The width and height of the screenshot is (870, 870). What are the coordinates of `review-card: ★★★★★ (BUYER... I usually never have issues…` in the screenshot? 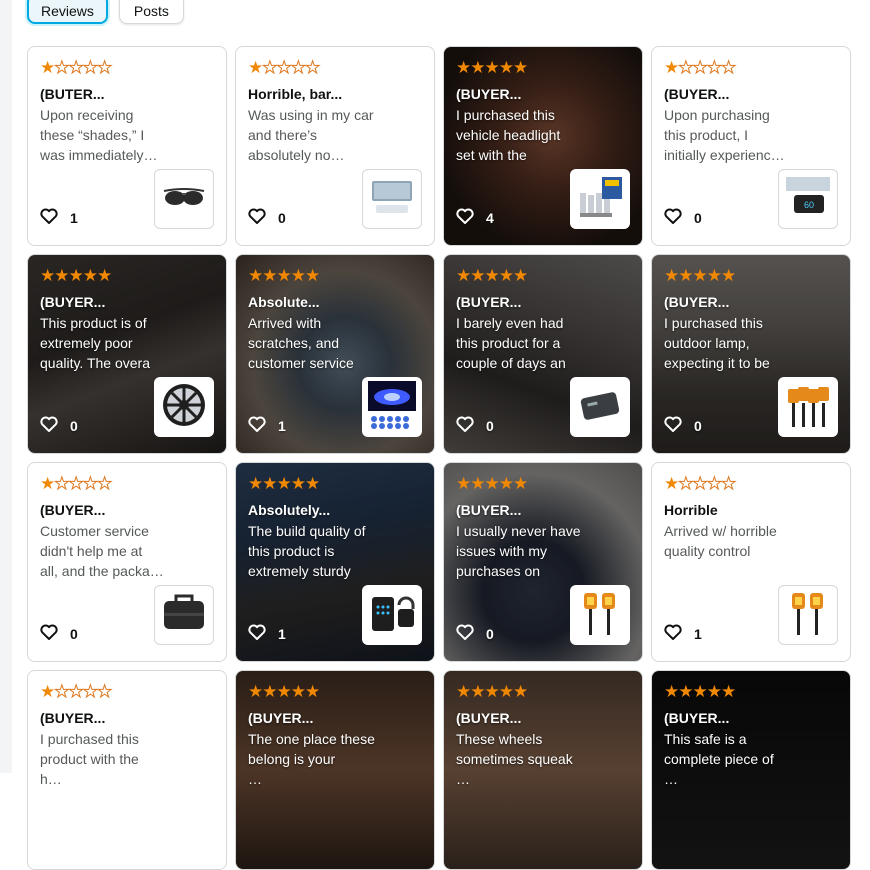 It's located at (543, 562).